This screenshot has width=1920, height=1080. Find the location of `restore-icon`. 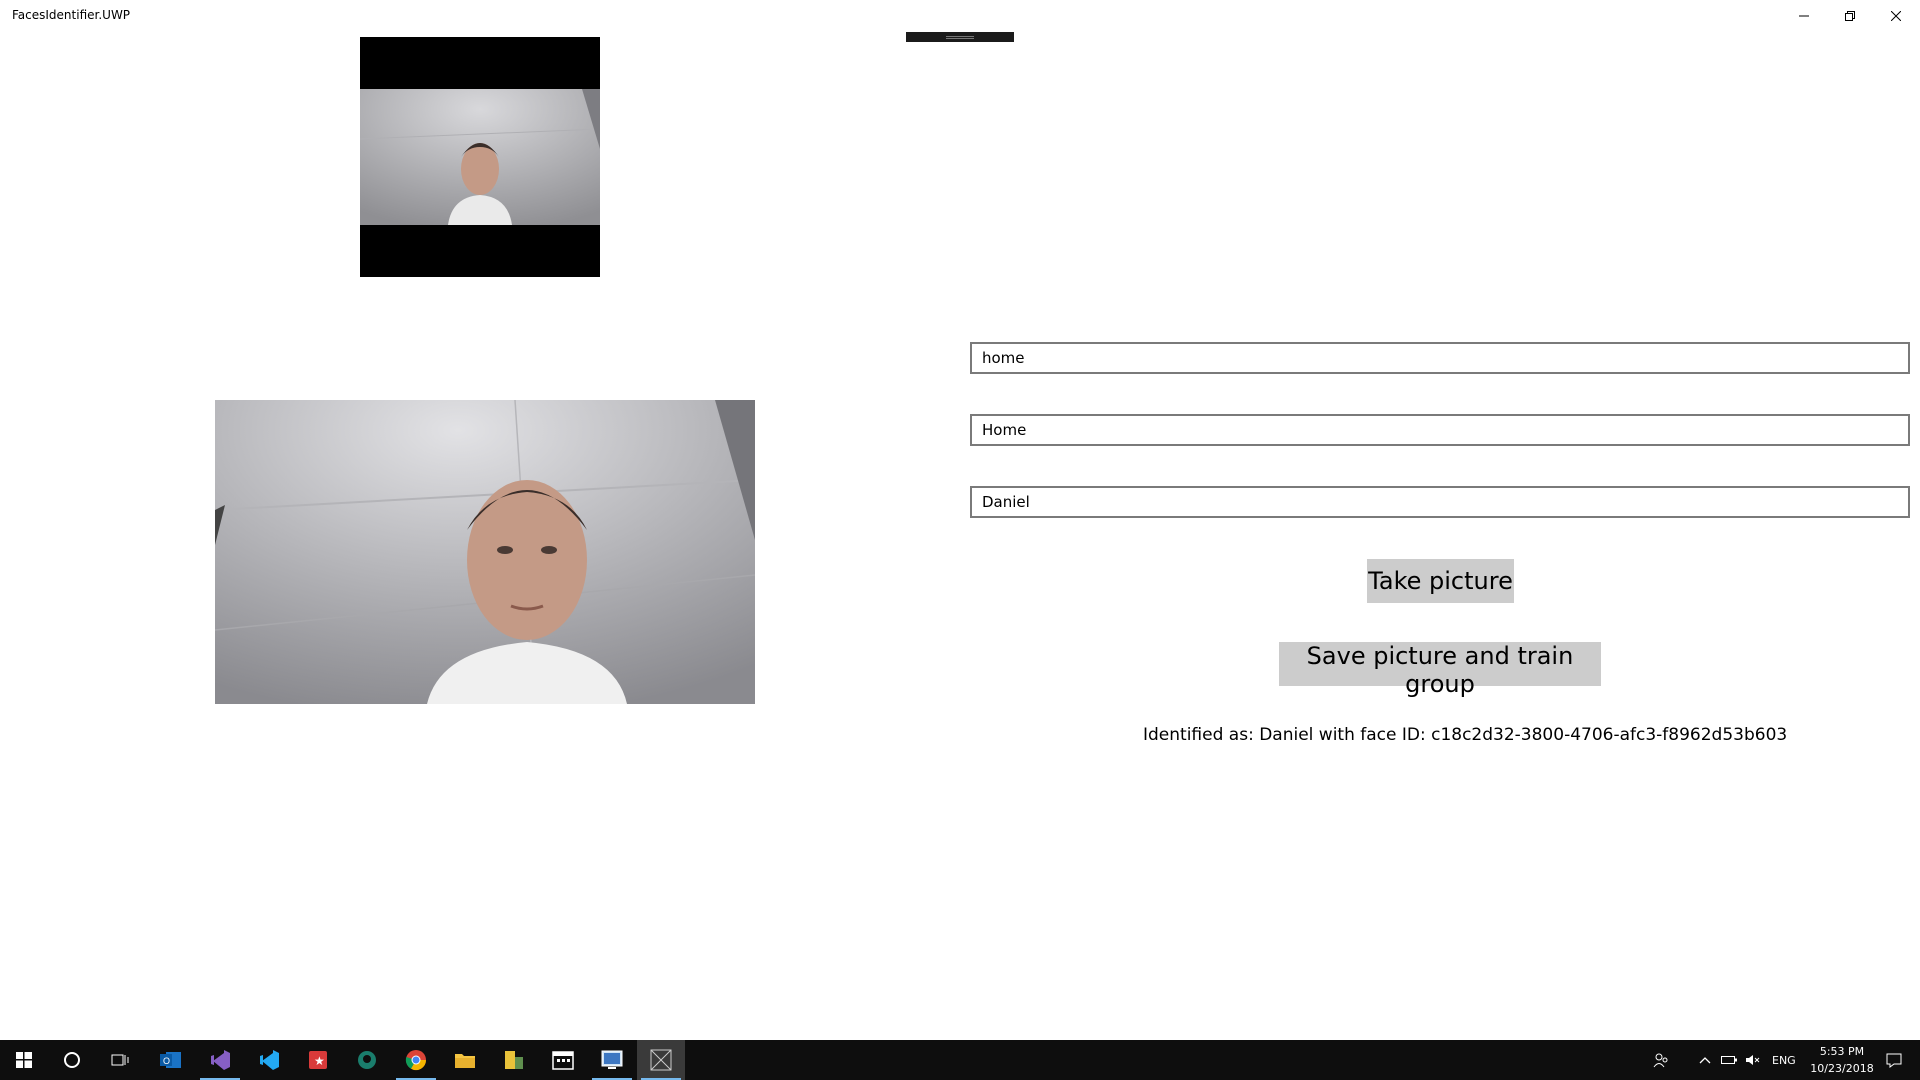

restore-icon is located at coordinates (1850, 16).